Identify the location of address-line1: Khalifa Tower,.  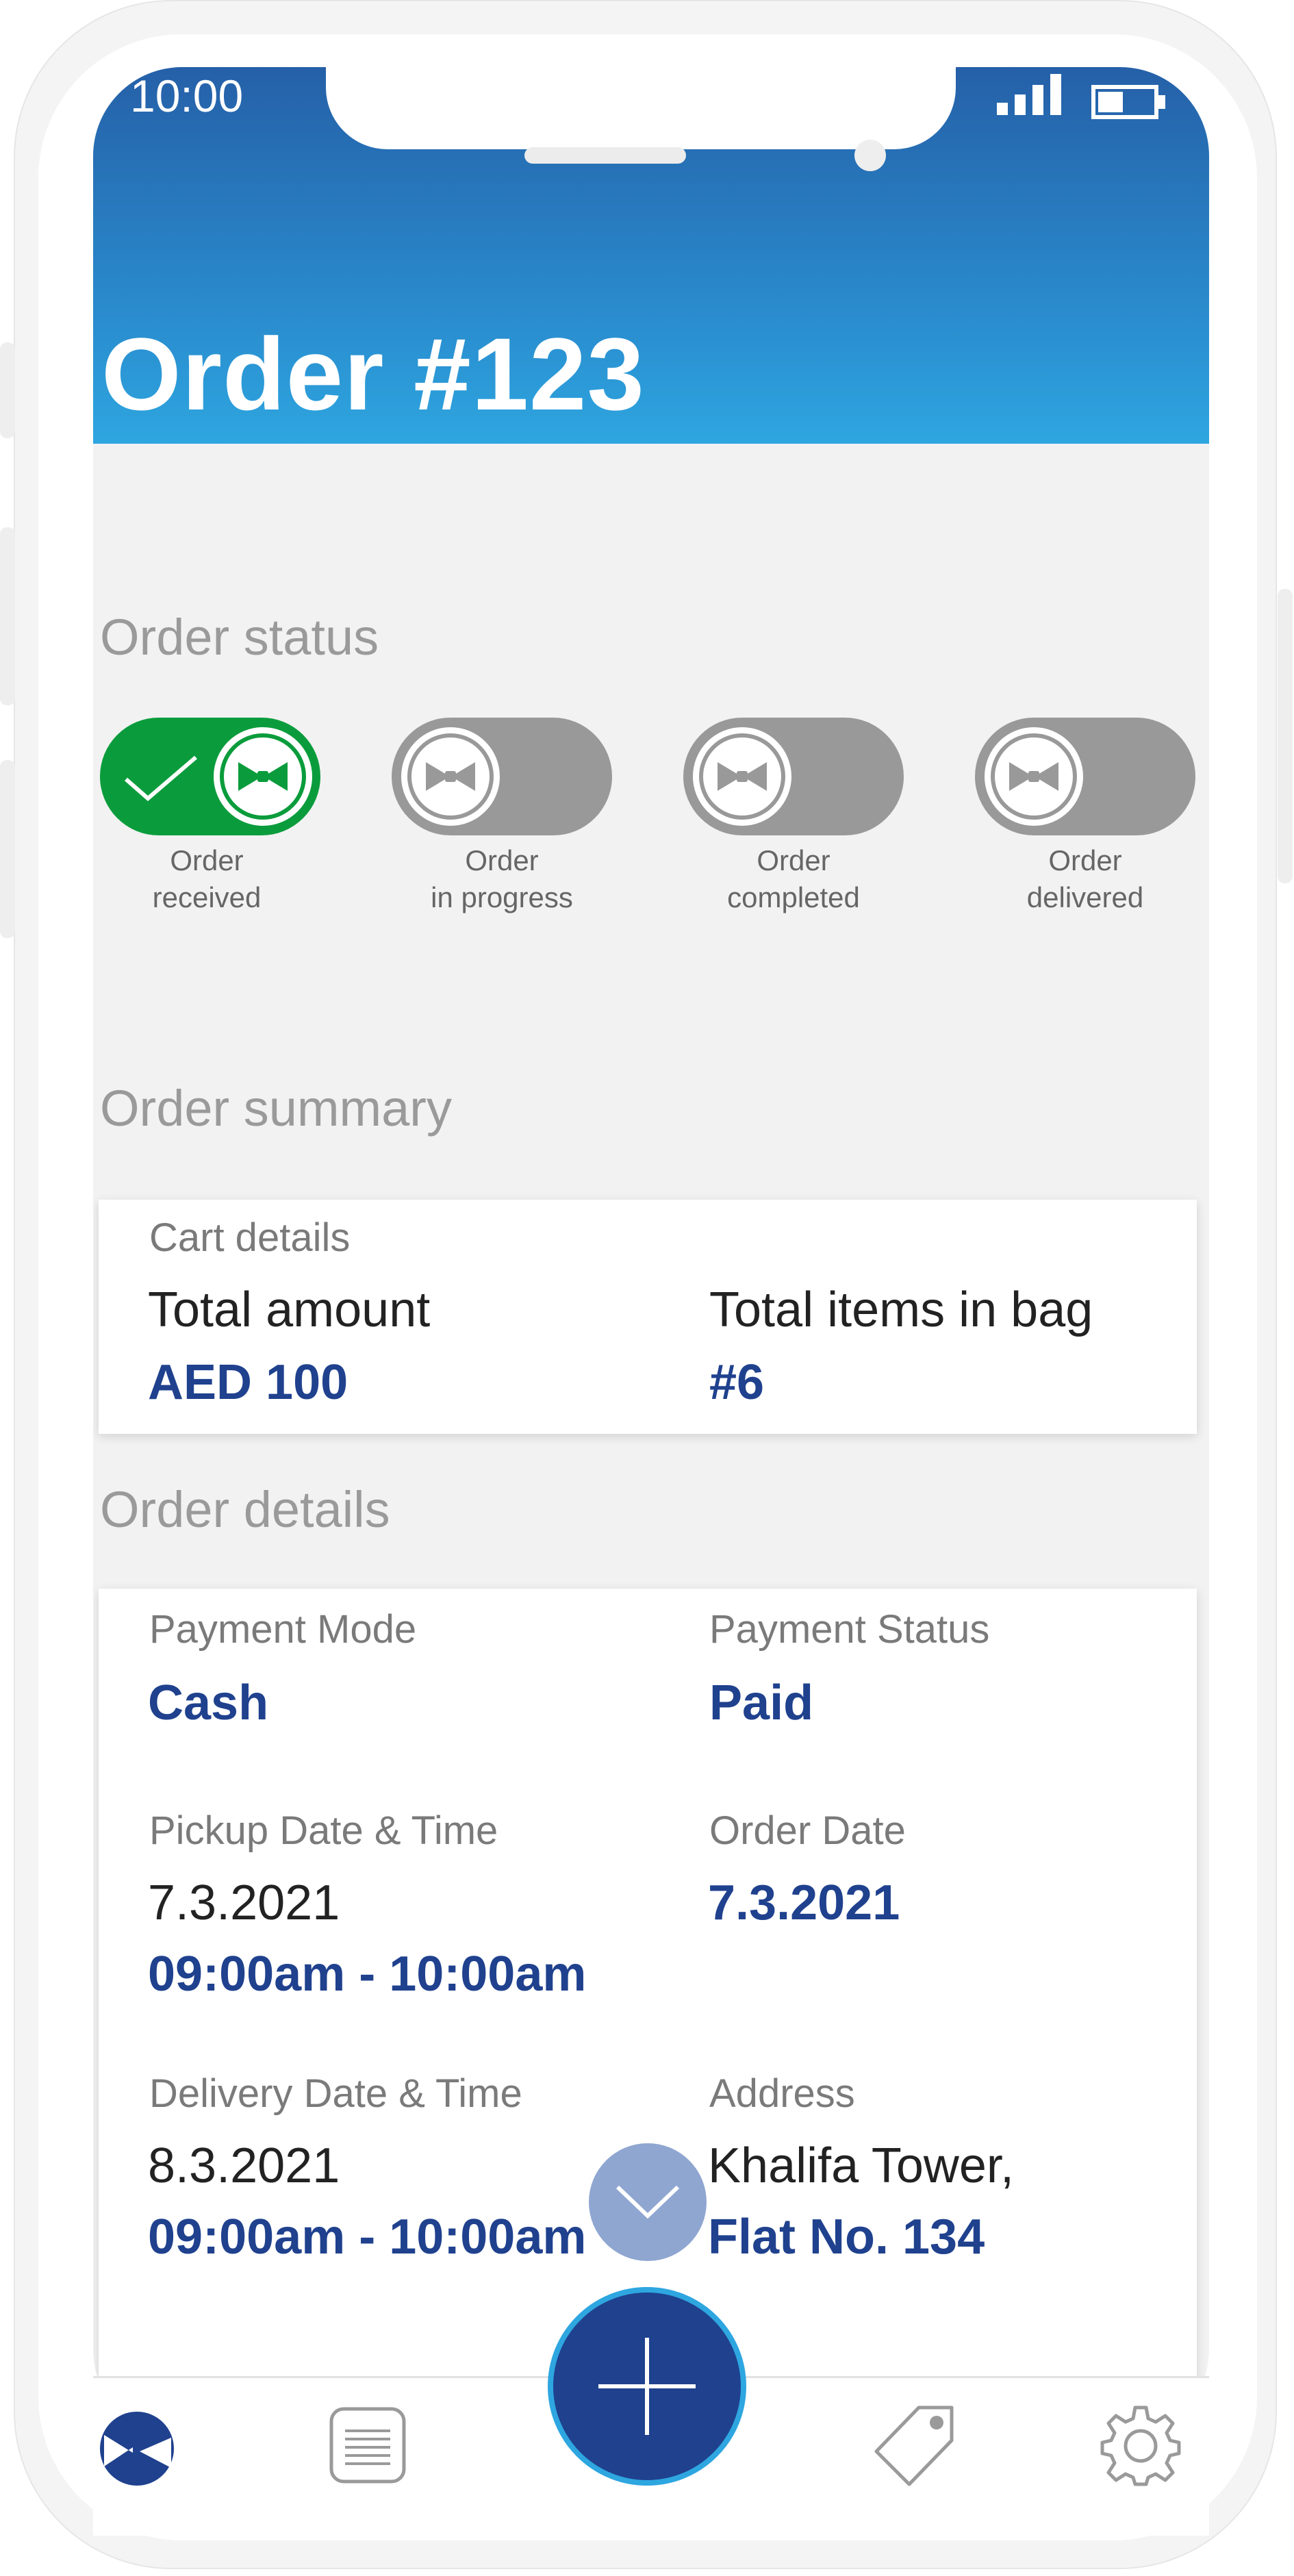
(861, 2165).